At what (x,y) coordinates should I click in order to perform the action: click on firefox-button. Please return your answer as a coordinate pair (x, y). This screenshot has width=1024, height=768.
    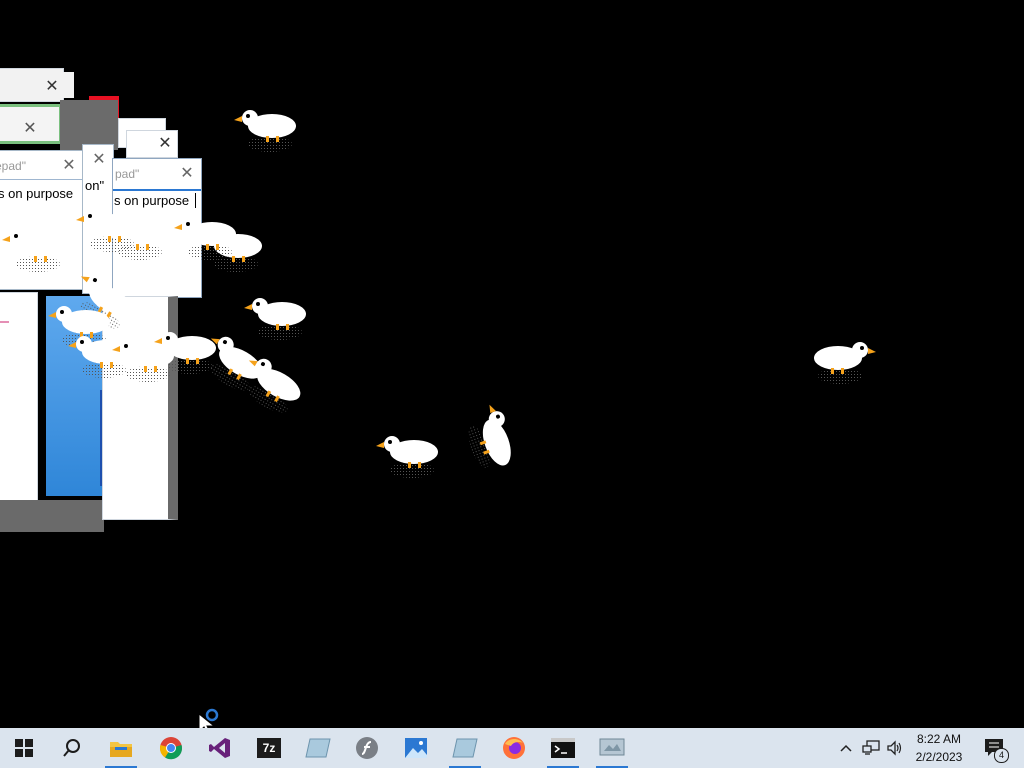
    Looking at the image, I should click on (514, 748).